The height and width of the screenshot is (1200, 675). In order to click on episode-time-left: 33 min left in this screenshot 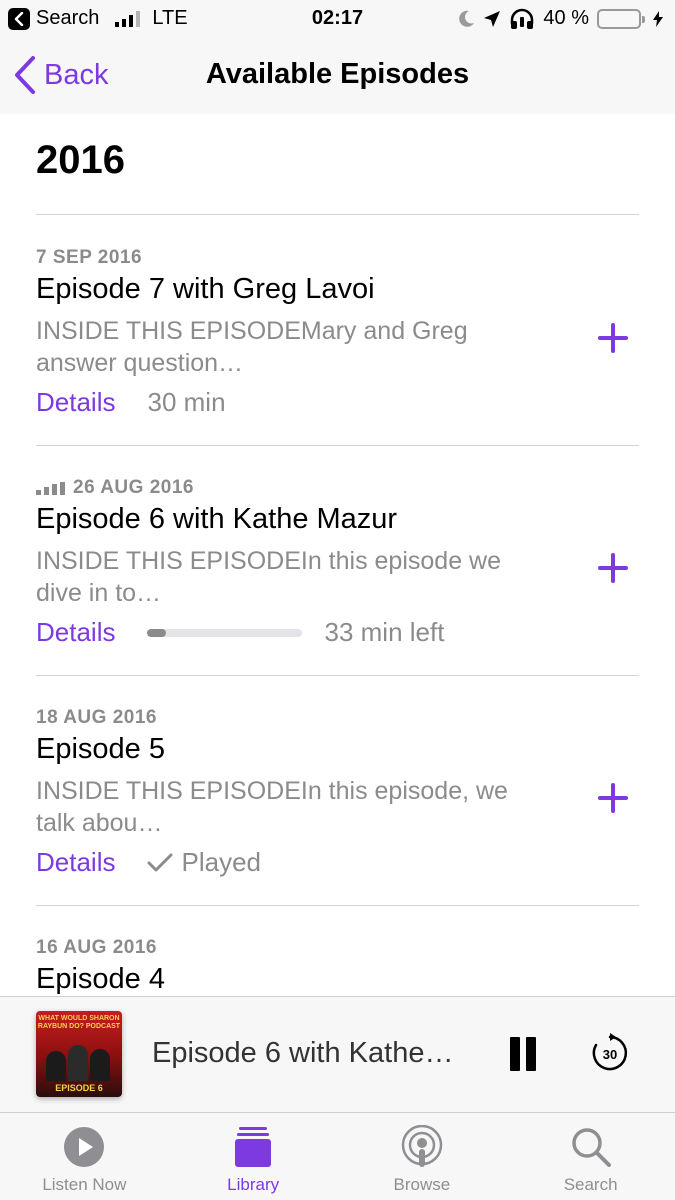, I will do `click(384, 632)`.